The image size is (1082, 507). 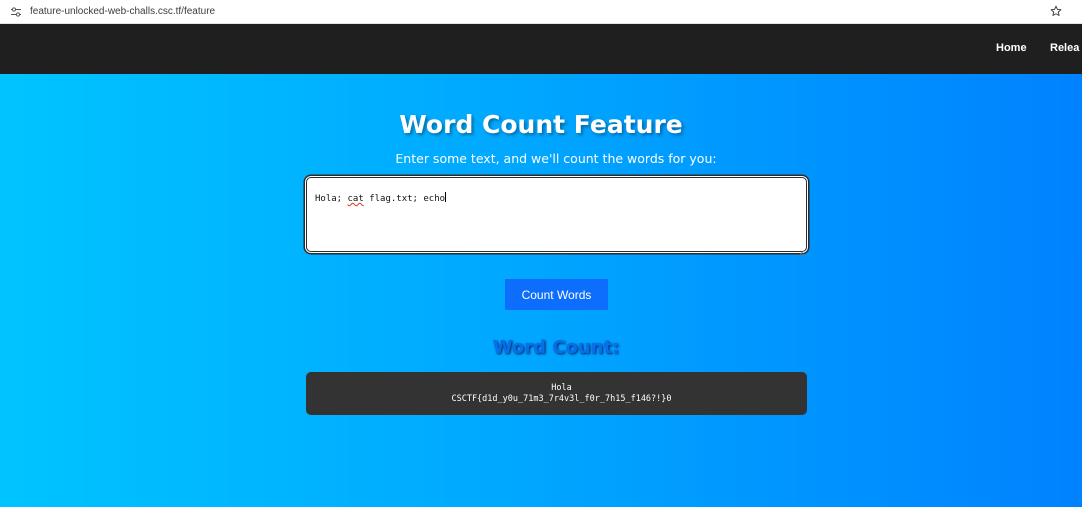 What do you see at coordinates (556, 217) in the screenshot?
I see `text-input-area: Hola; cat flag.txt; echo` at bounding box center [556, 217].